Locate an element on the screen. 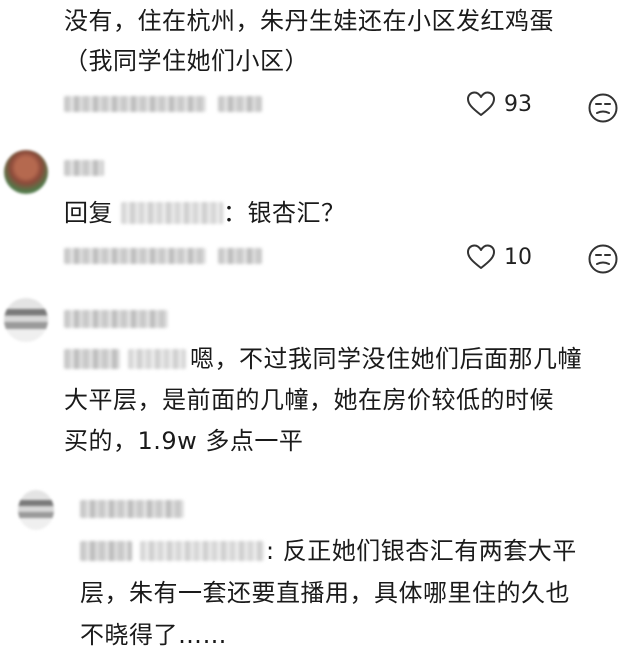 The image size is (640, 666). comment-3-text-line3: 买的，1.9w 多点一平 is located at coordinates (184, 441).